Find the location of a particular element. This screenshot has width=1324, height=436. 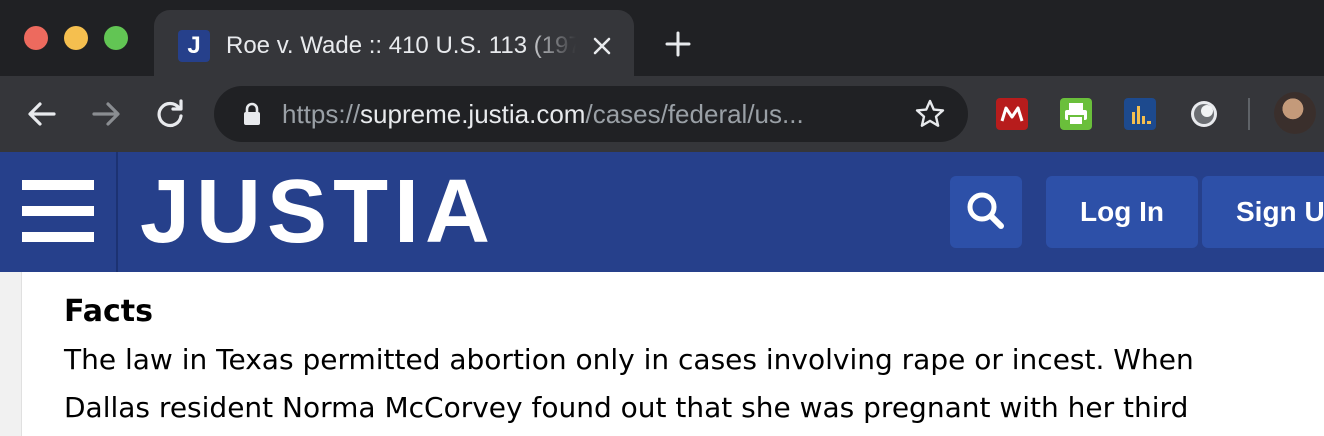

facts-heading: Facts is located at coordinates (108, 311).